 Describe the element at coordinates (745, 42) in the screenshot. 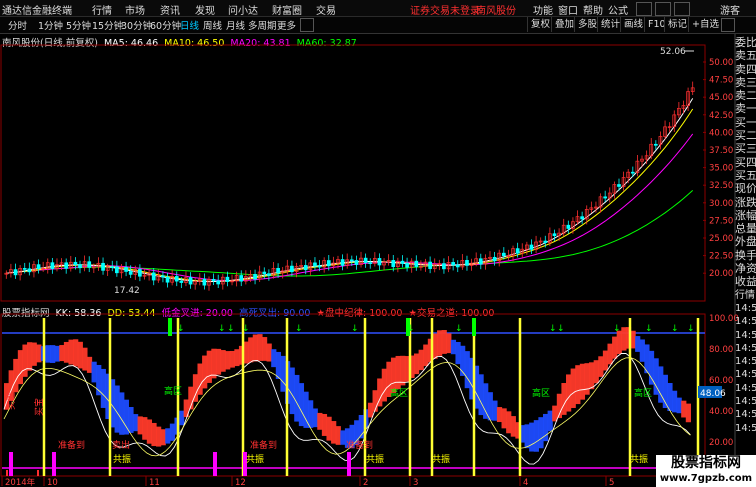

I see `sidebar-item: 委比` at that location.